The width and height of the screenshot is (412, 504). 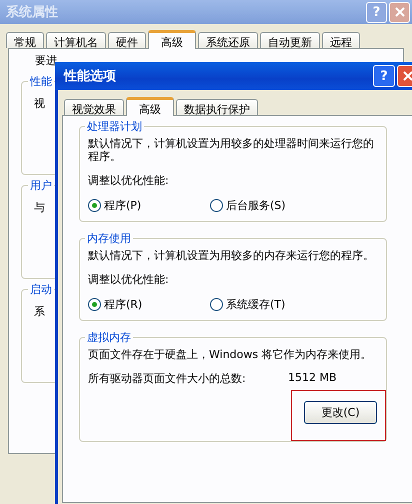 I want to click on total-value: 1512 MB, so click(x=312, y=378).